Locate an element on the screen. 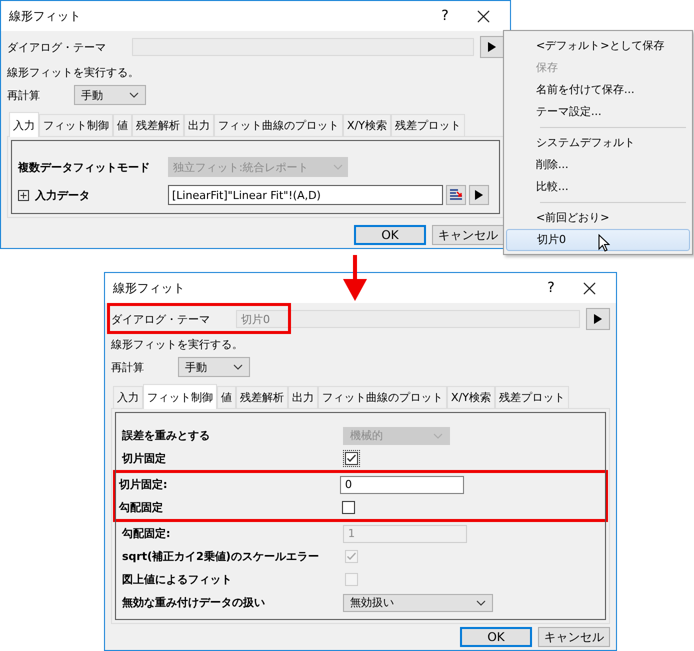  theme-field is located at coordinates (303, 47).